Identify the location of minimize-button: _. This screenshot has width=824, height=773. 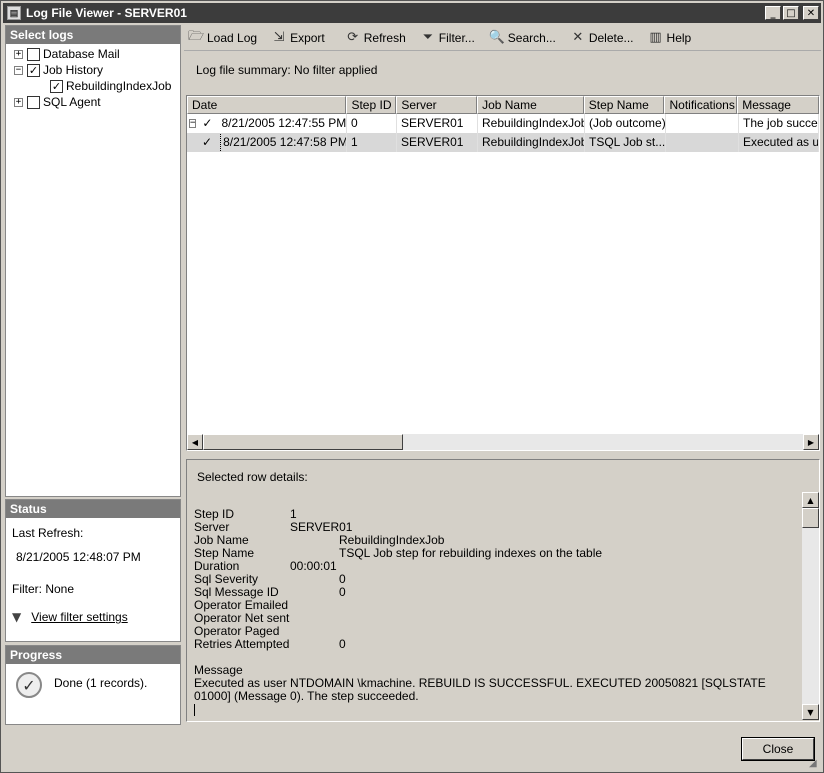
(773, 13).